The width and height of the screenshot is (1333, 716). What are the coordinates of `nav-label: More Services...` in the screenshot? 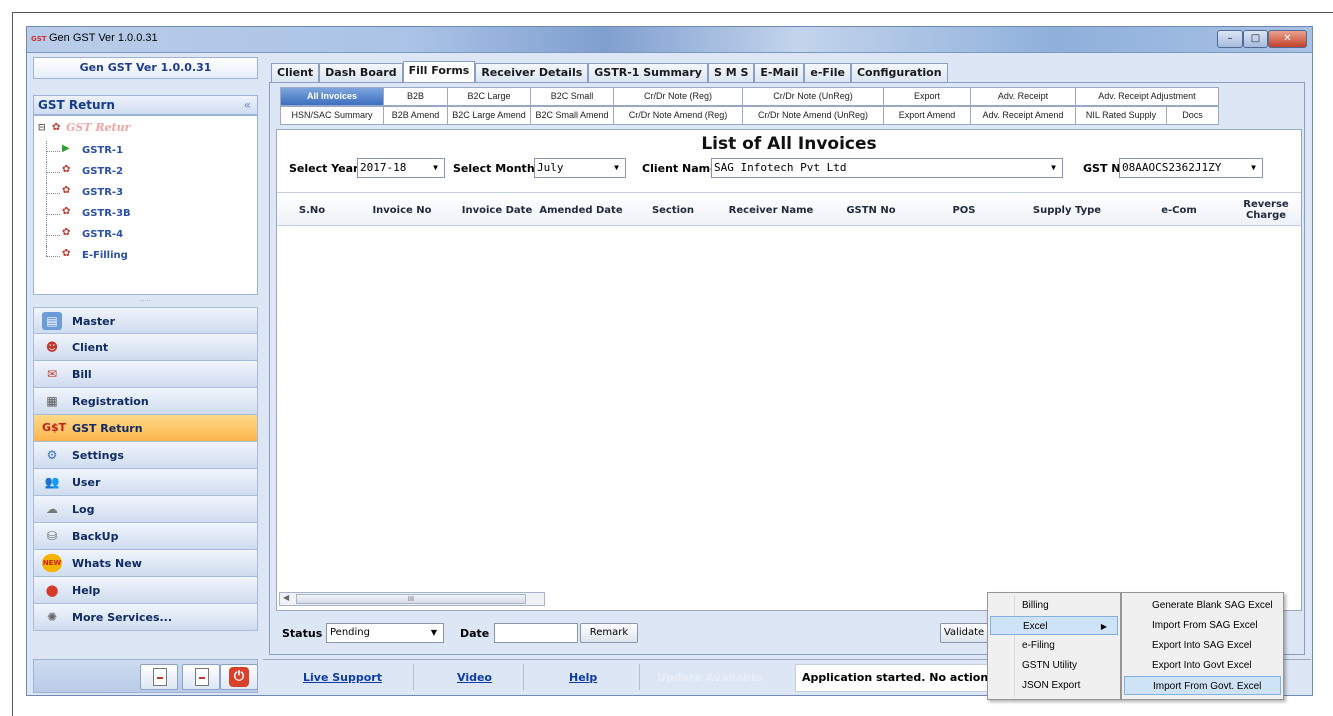 It's located at (122, 617).